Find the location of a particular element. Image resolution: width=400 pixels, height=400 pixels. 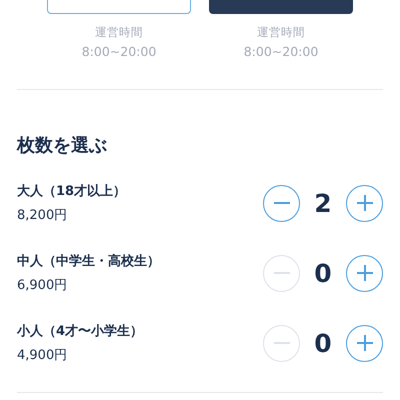

ticket-price: 8,200円 is located at coordinates (42, 215).